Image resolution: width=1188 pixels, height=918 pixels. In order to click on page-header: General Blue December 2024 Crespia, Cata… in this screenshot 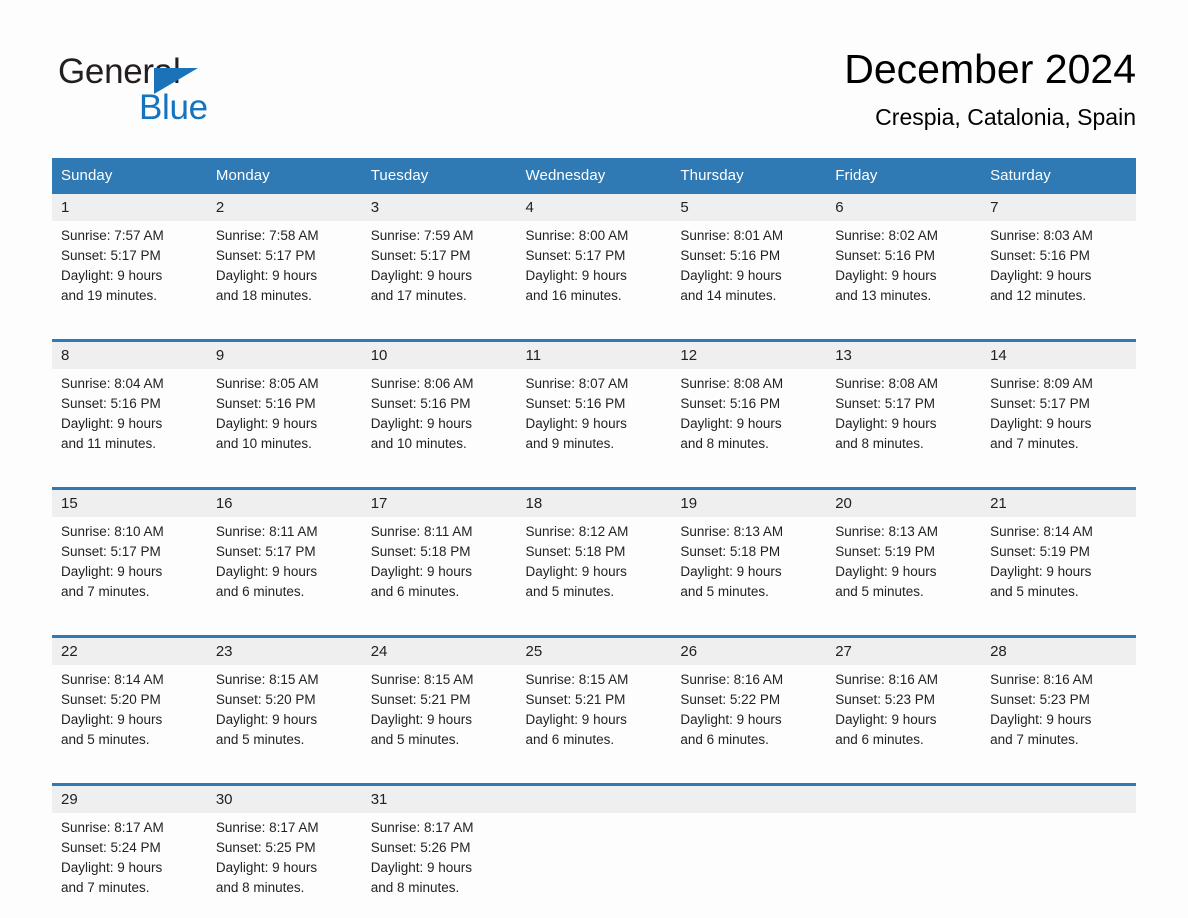, I will do `click(594, 96)`.